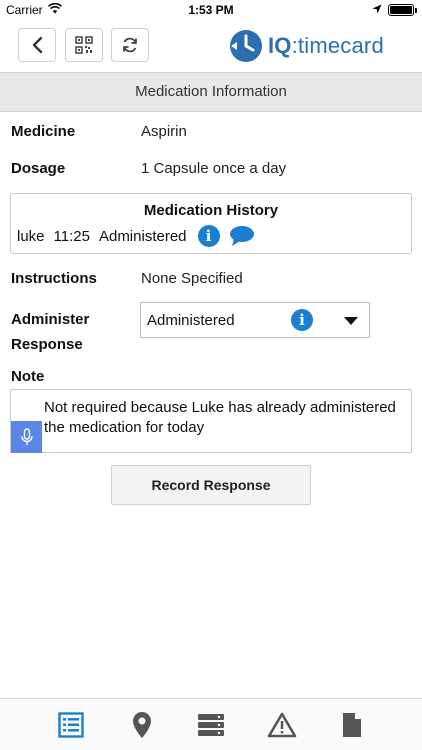 The image size is (422, 750). I want to click on comment-bubble-icon, so click(242, 236).